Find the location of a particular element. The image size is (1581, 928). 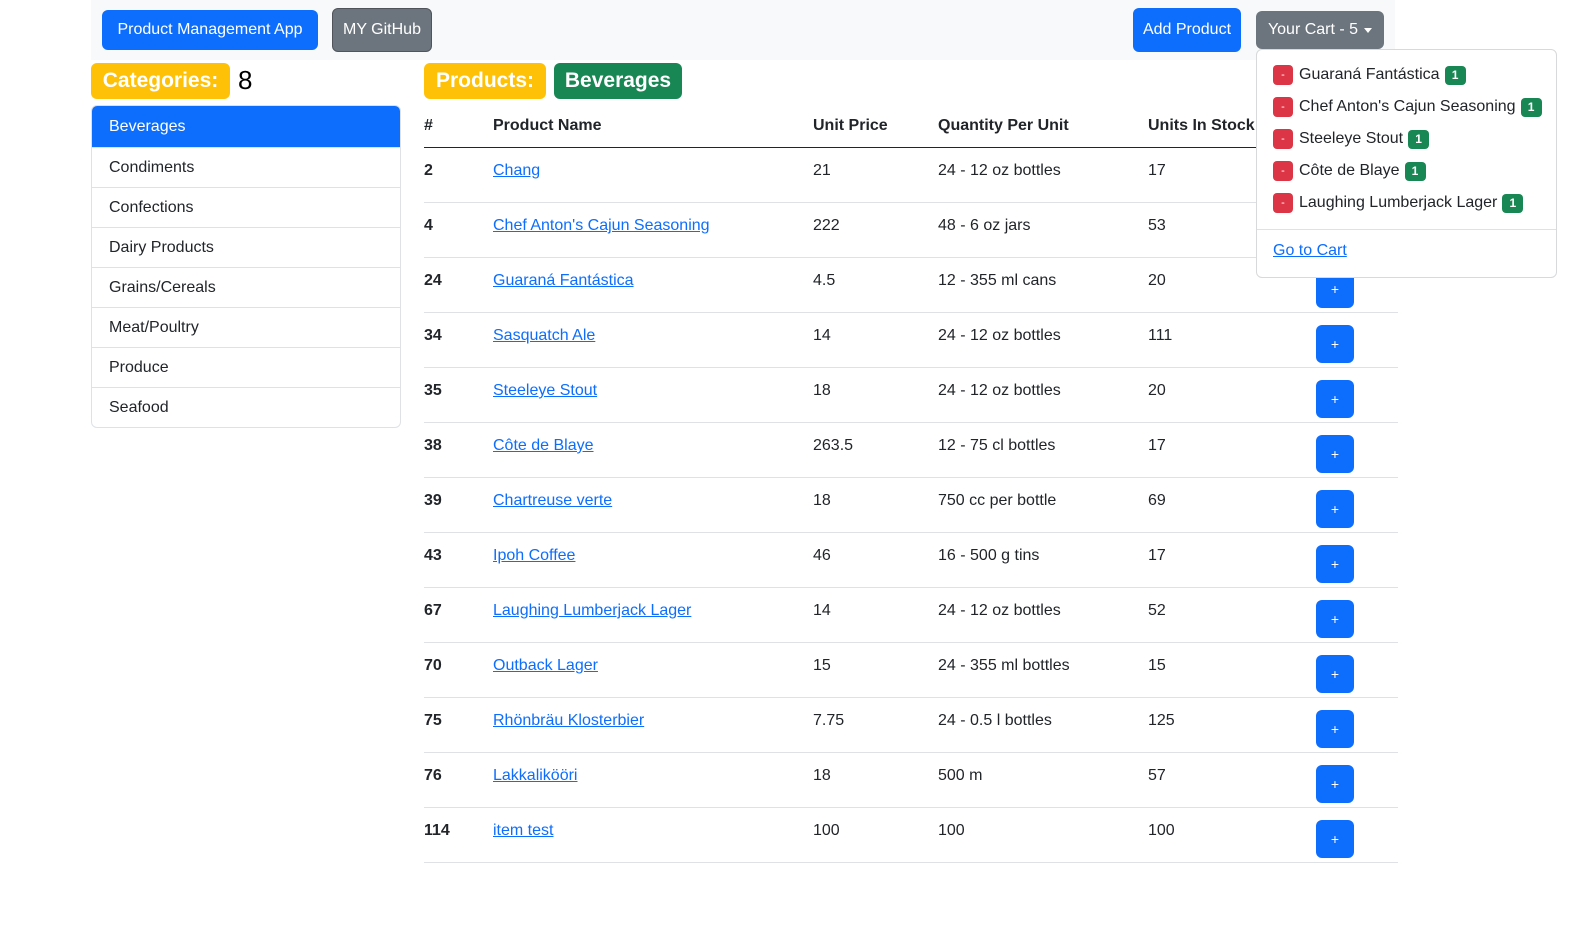

units-in-stock-cell: 15 is located at coordinates (1232, 670).